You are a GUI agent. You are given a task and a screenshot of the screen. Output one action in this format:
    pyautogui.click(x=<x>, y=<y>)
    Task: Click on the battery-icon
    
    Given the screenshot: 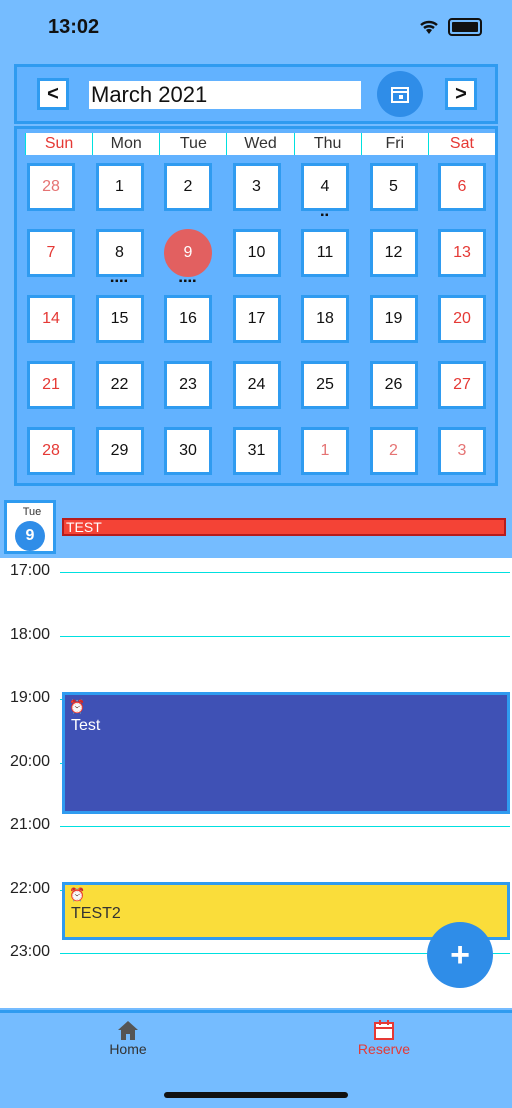 What is the action you would take?
    pyautogui.click(x=465, y=27)
    